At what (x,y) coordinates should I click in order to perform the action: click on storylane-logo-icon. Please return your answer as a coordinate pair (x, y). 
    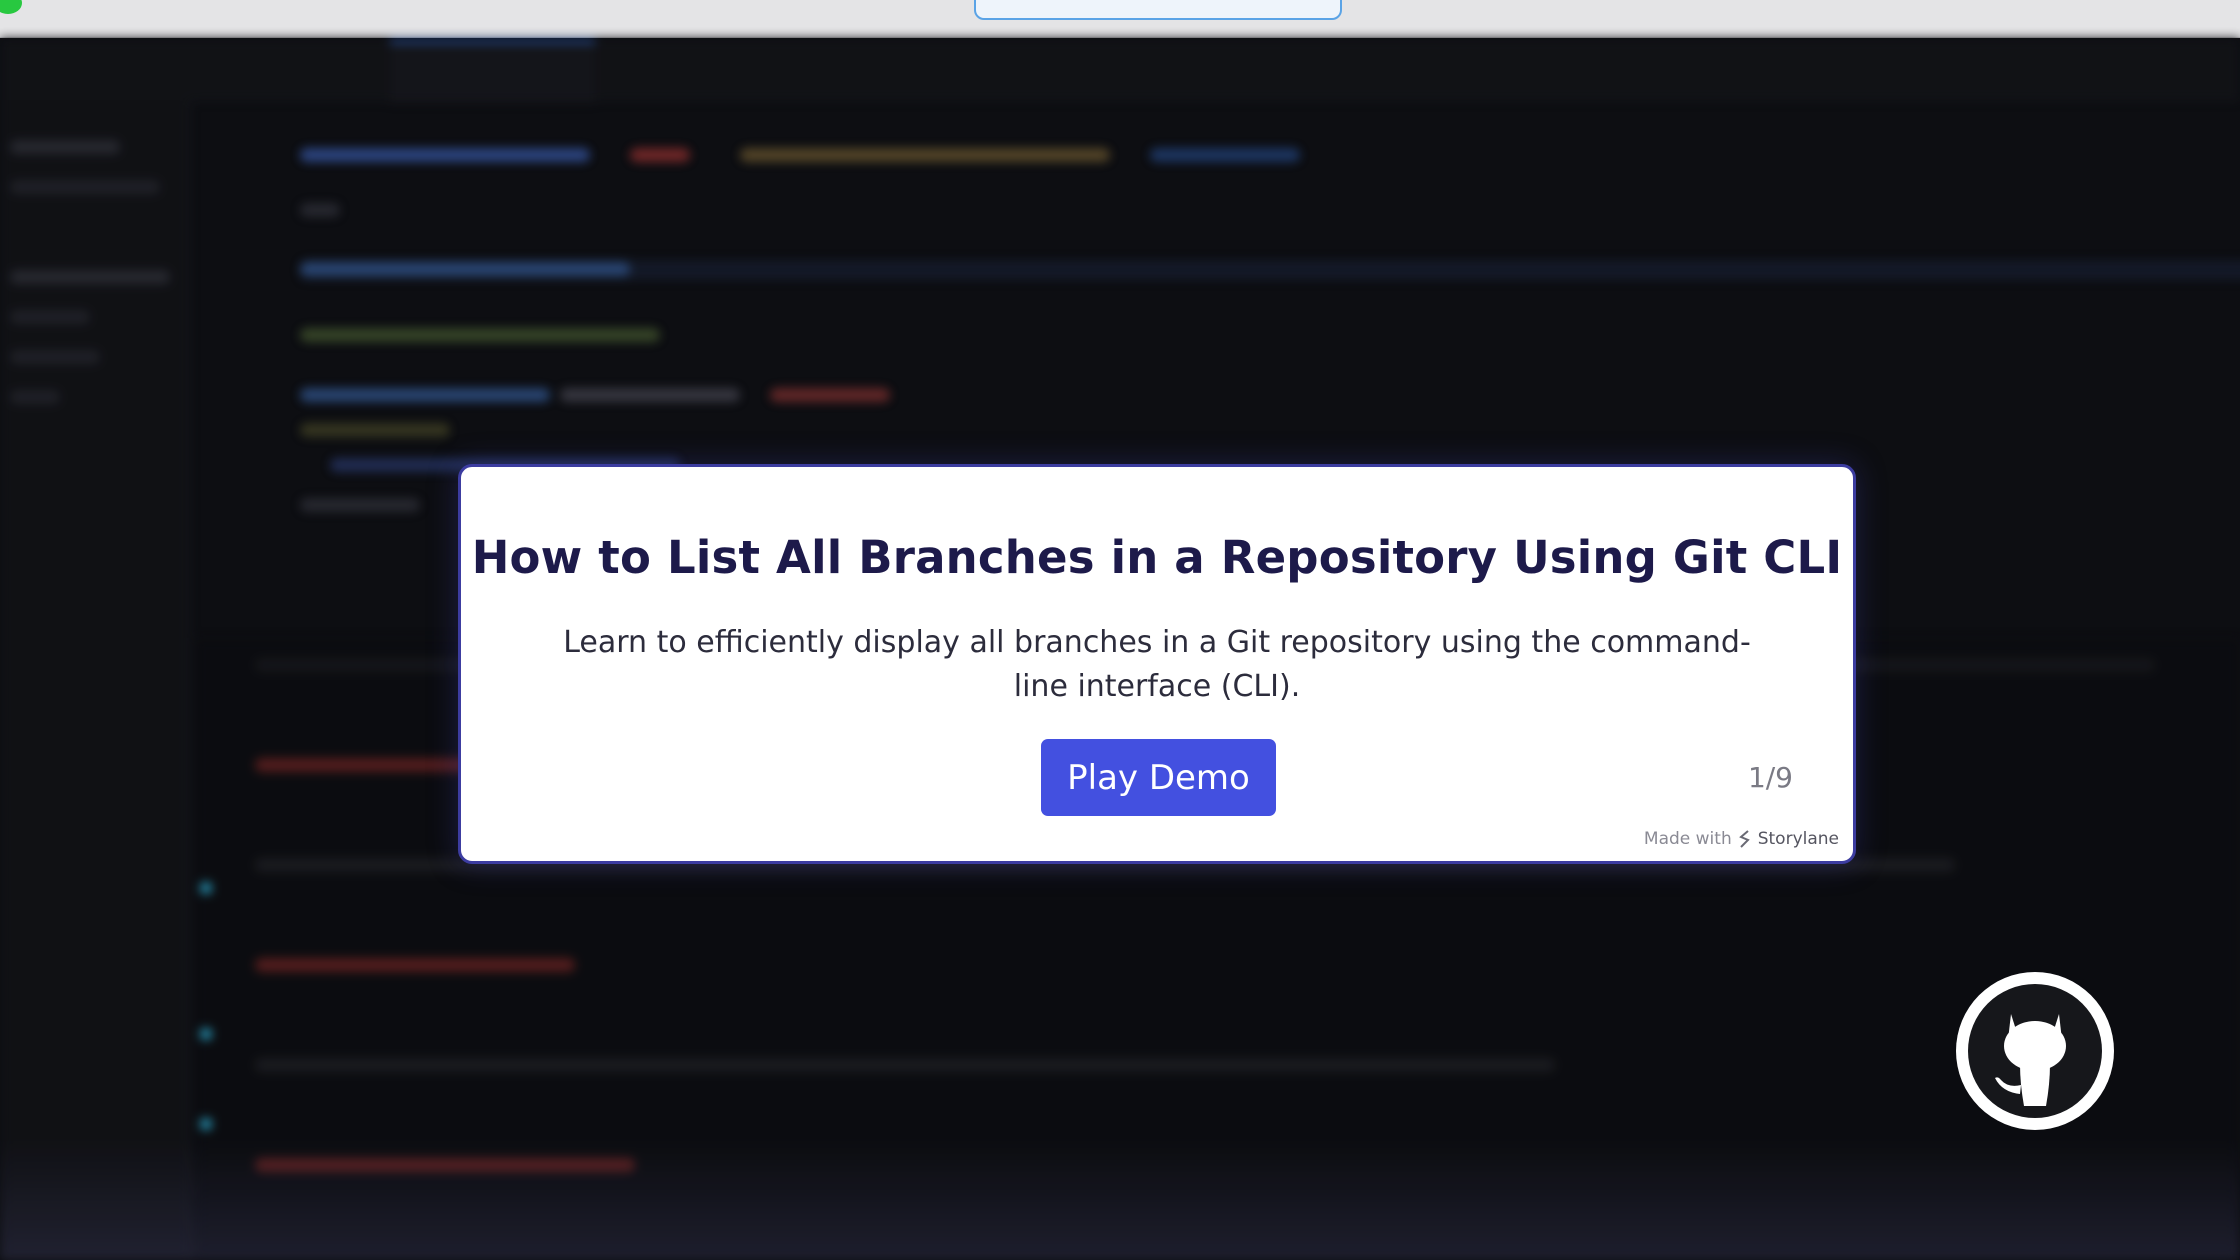
    Looking at the image, I should click on (1744, 839).